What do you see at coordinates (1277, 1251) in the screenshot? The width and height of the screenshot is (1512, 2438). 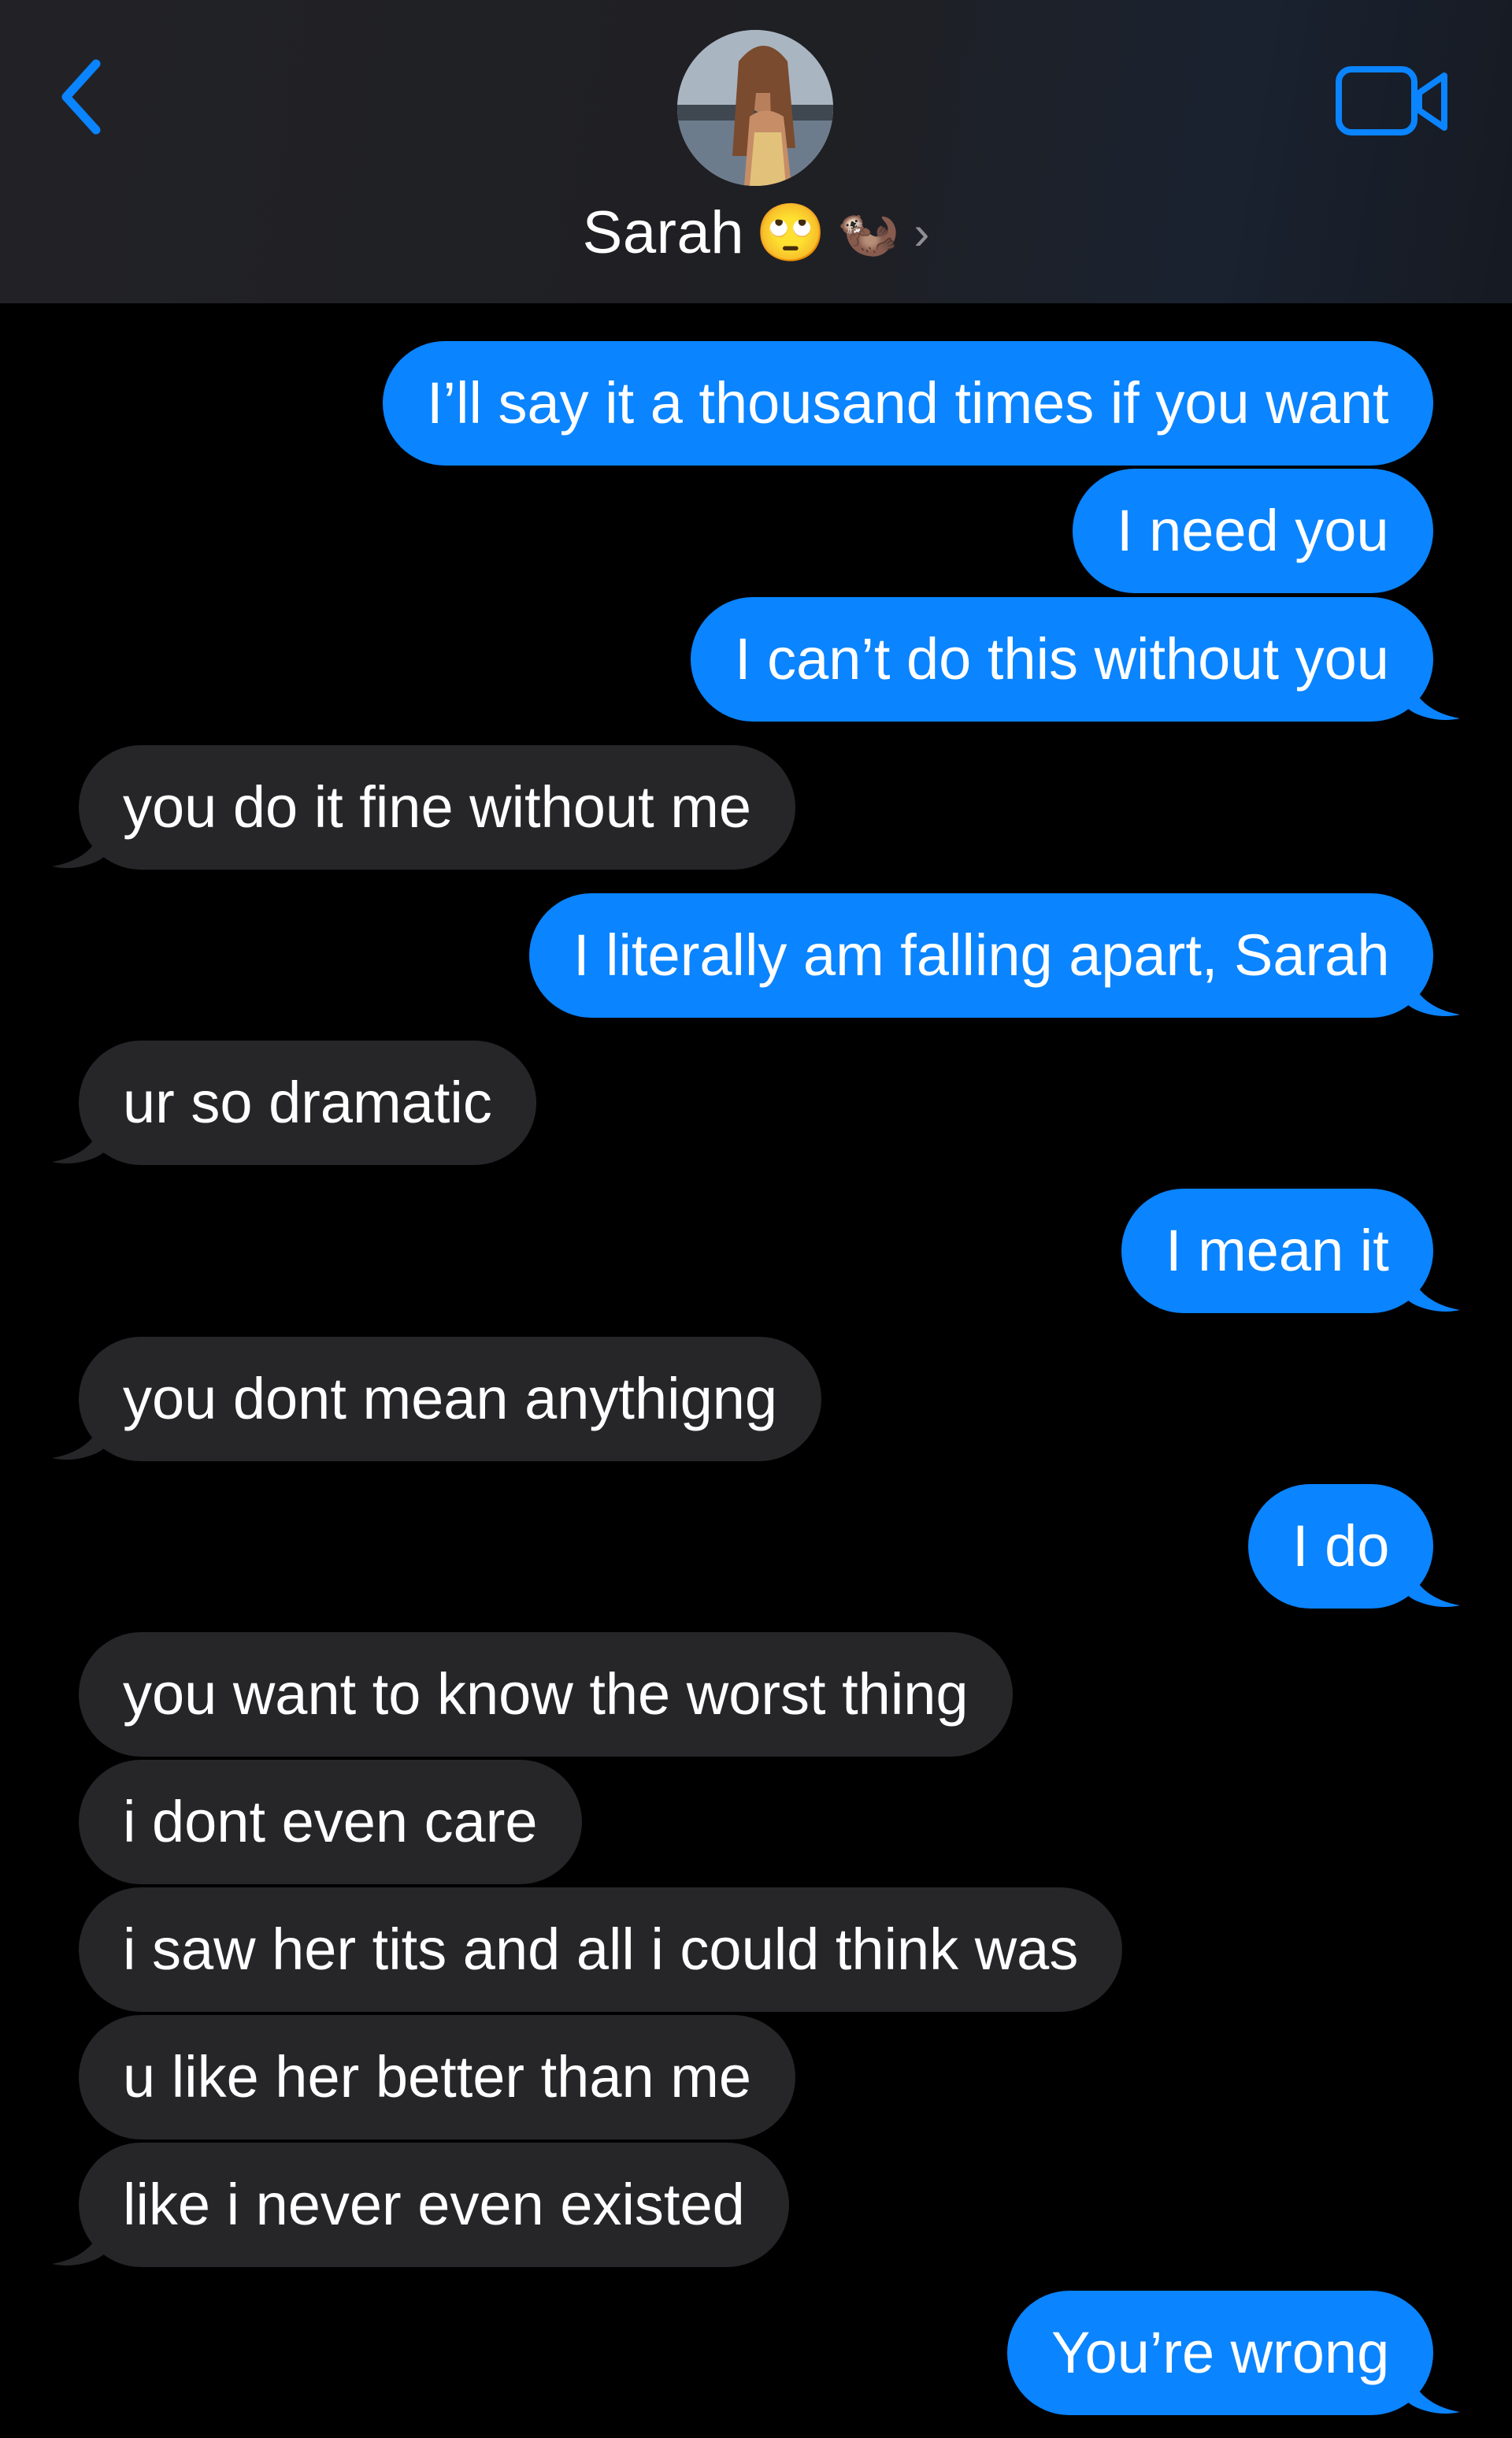 I see `sent-message-bubble: I mean it` at bounding box center [1277, 1251].